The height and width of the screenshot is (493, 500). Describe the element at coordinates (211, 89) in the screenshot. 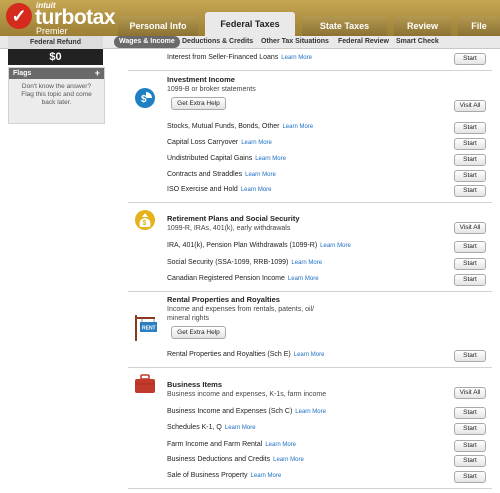

I see `section-description: 1099-B or broker statements` at that location.